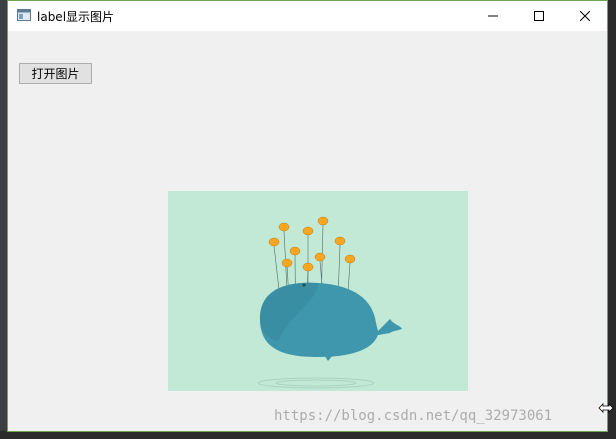 This screenshot has width=616, height=439. I want to click on resize-cursor-icon, so click(606, 408).